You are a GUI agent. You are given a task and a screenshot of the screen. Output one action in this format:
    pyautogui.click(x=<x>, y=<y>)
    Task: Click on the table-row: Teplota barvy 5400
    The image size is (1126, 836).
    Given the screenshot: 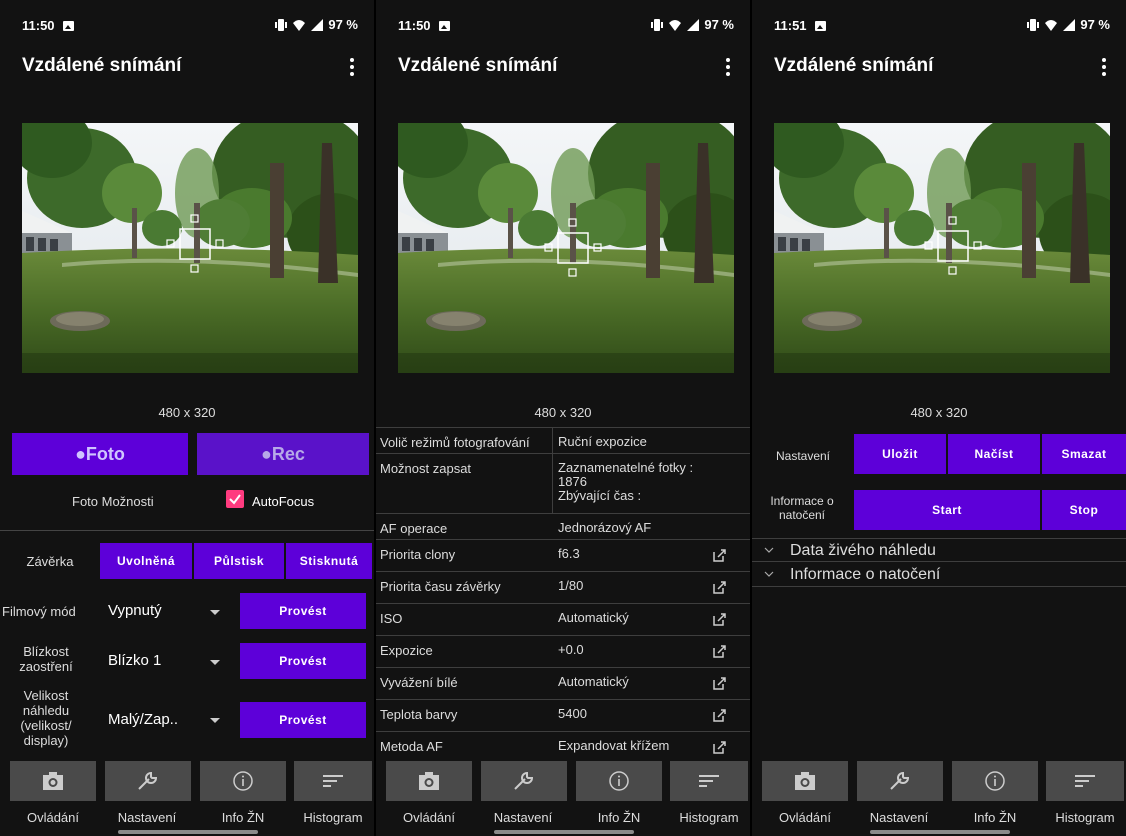 What is the action you would take?
    pyautogui.click(x=563, y=716)
    